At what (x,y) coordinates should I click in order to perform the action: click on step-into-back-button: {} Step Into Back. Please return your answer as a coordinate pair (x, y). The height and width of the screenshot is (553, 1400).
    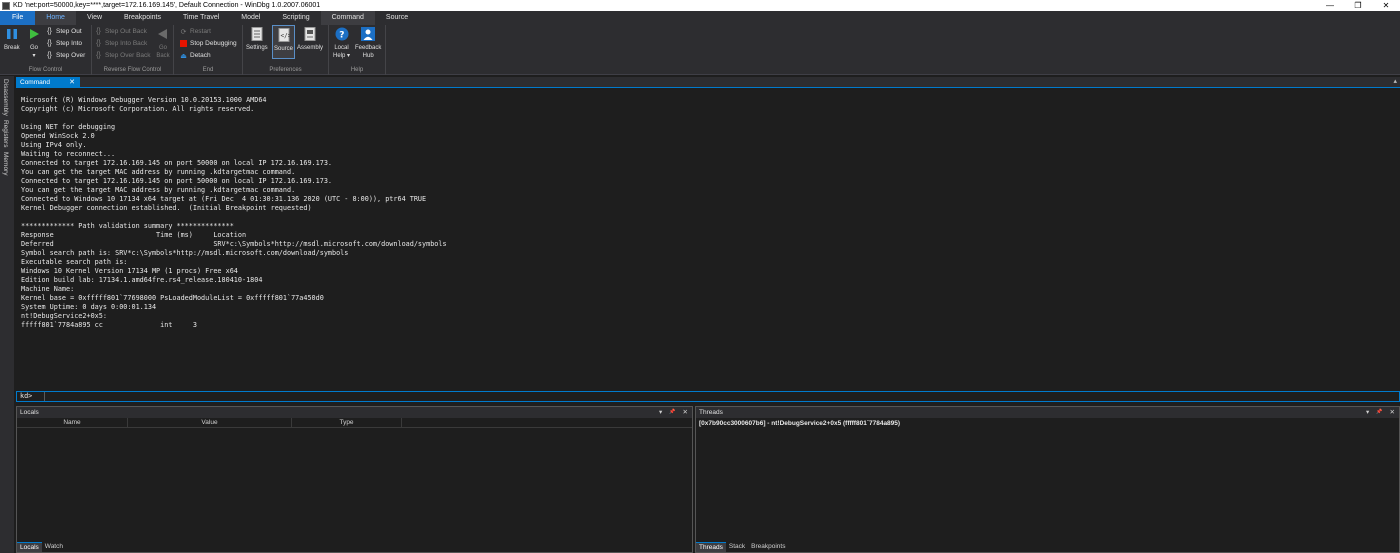
    Looking at the image, I should click on (120, 43).